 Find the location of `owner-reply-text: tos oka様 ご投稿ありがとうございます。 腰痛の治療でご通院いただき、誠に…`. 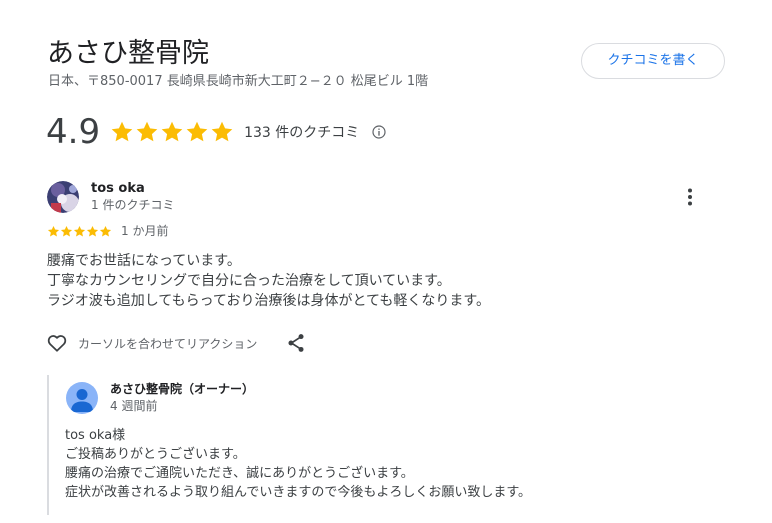

owner-reply-text: tos oka様 ご投稿ありがとうございます。 腰痛の治療でご通院いただき、誠に… is located at coordinates (298, 464).